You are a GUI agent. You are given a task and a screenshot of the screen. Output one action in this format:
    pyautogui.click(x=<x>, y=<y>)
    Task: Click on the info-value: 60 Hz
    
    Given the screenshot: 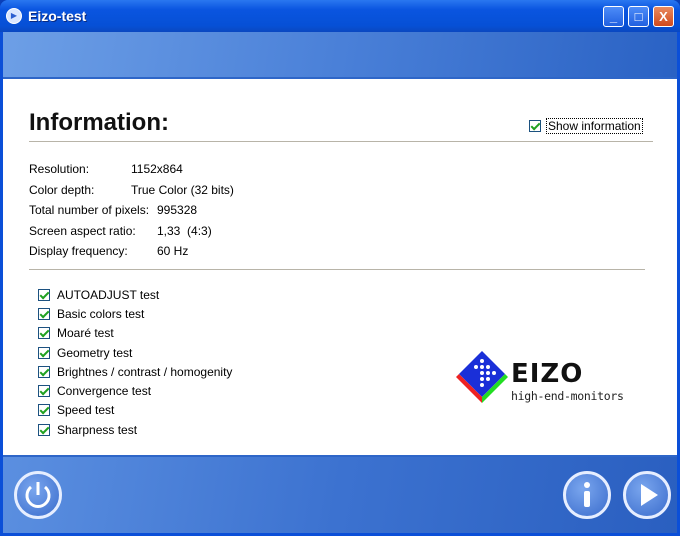 What is the action you would take?
    pyautogui.click(x=173, y=251)
    